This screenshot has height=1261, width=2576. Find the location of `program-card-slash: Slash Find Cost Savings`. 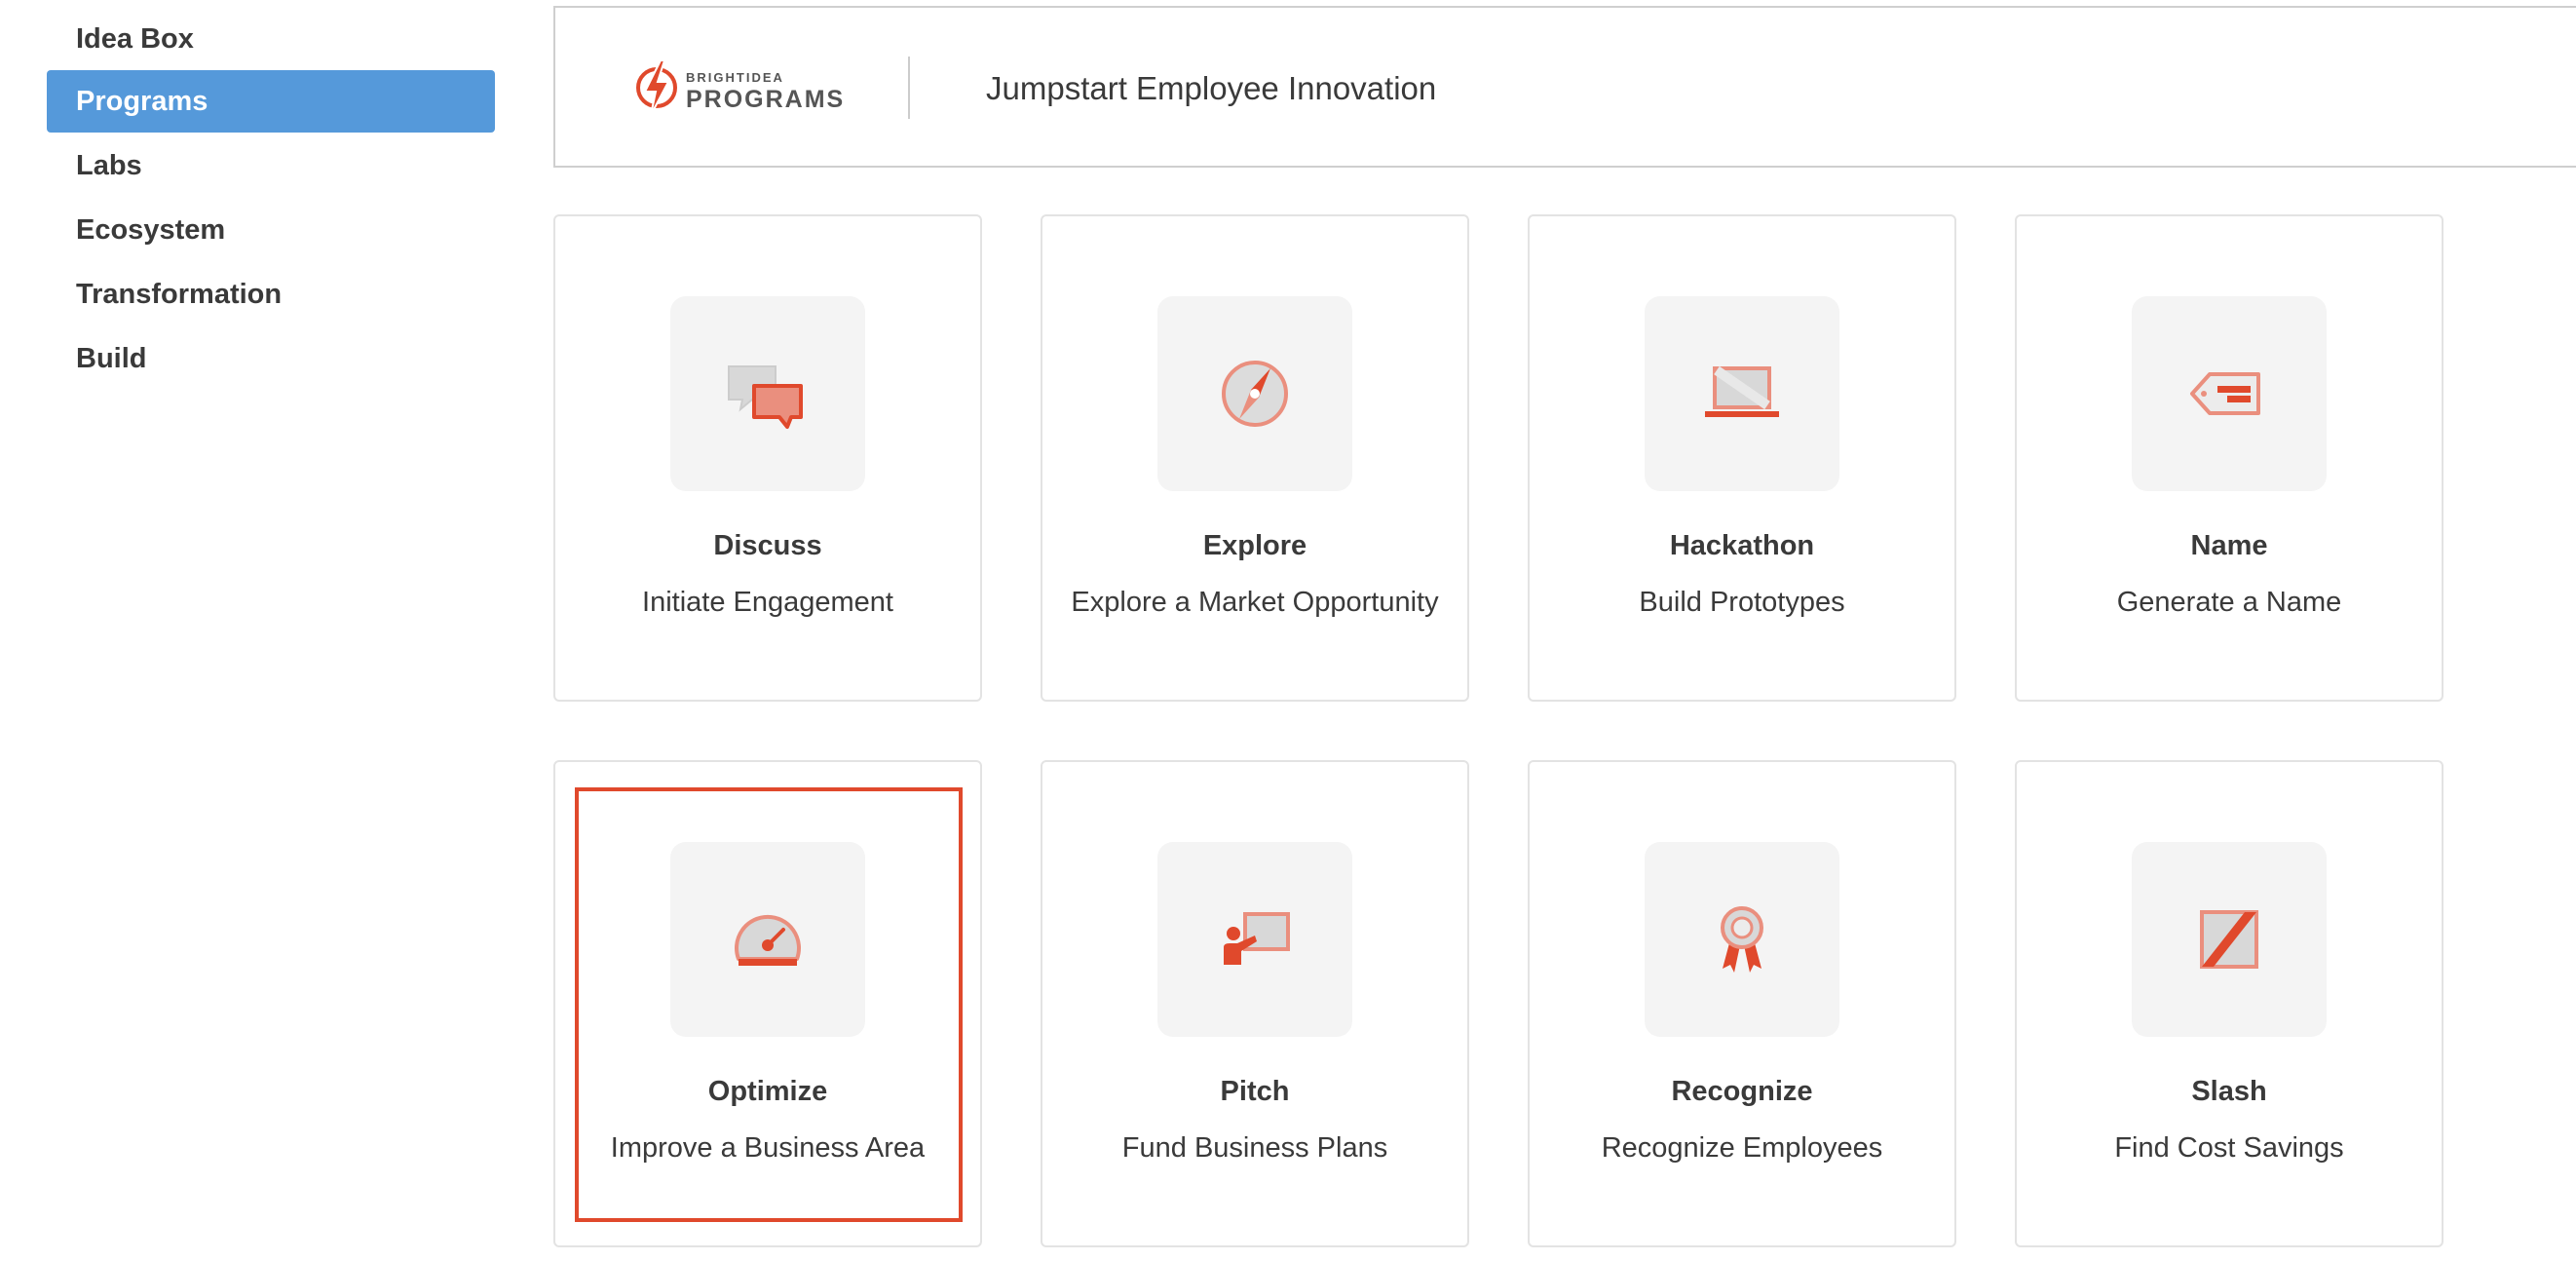

program-card-slash: Slash Find Cost Savings is located at coordinates (2229, 1003).